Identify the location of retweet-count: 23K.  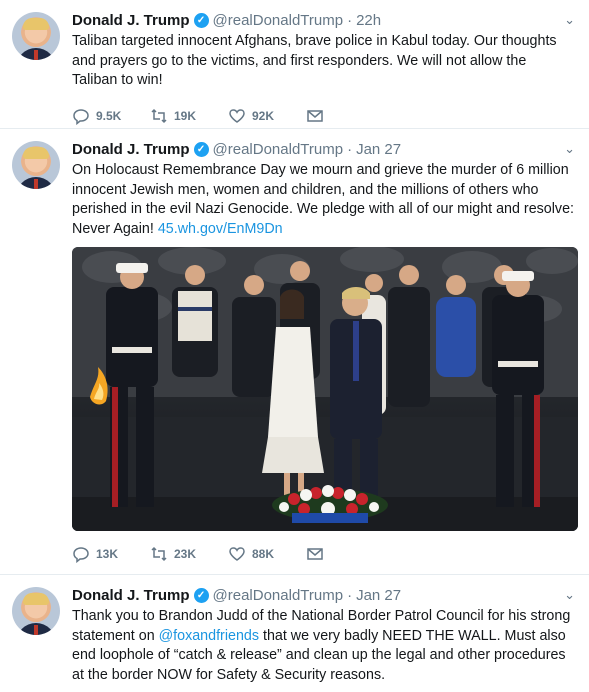
(185, 554).